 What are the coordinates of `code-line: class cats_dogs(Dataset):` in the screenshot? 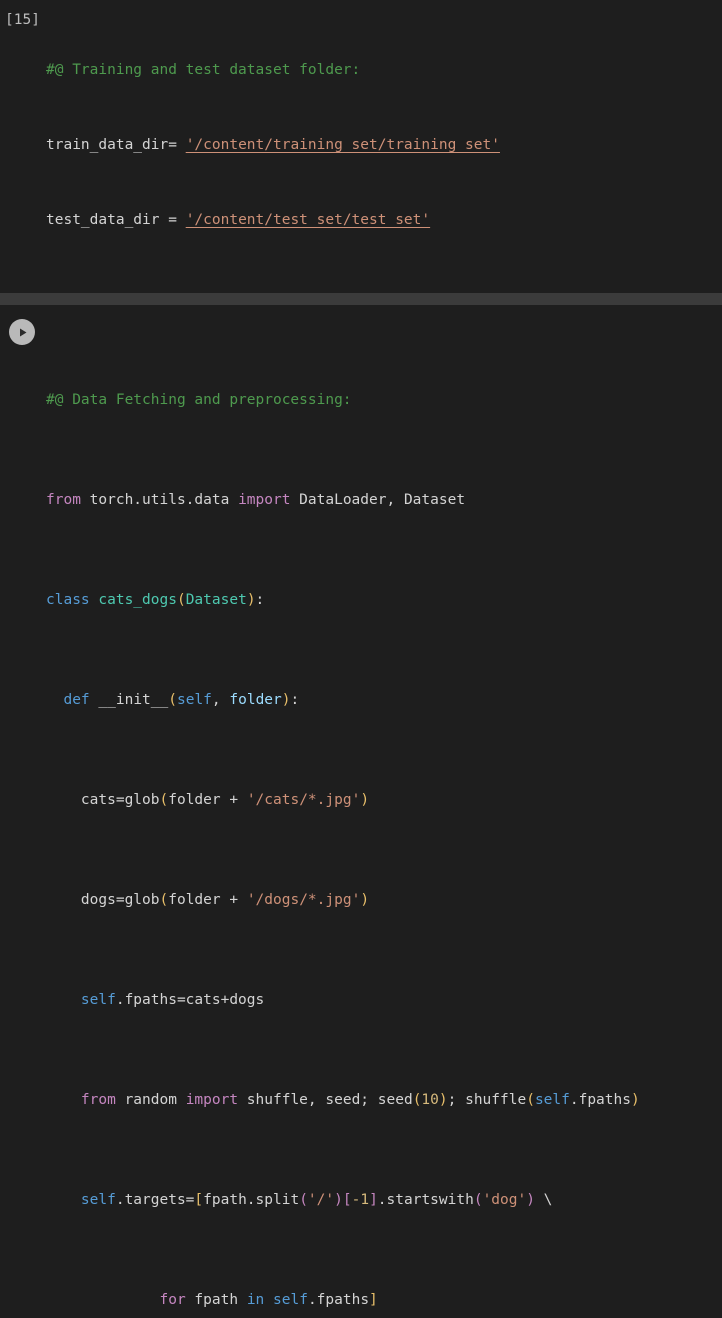 It's located at (384, 600).